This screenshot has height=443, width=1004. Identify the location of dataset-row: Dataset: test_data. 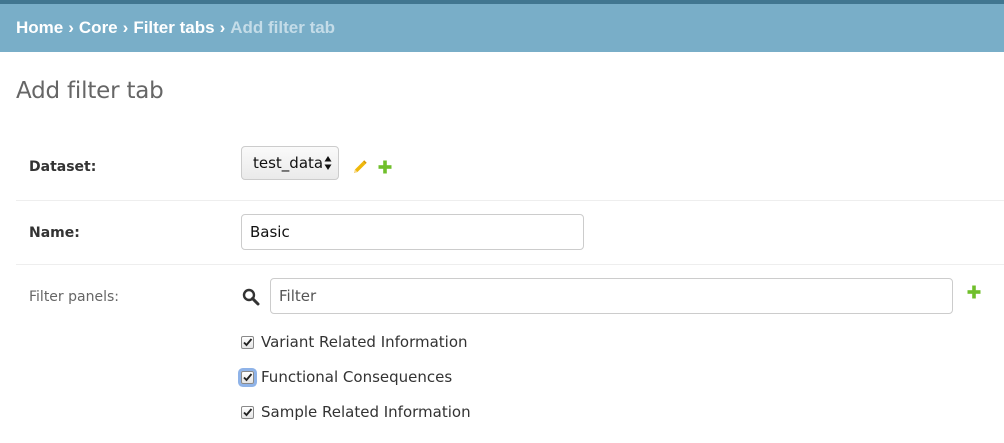
(510, 167).